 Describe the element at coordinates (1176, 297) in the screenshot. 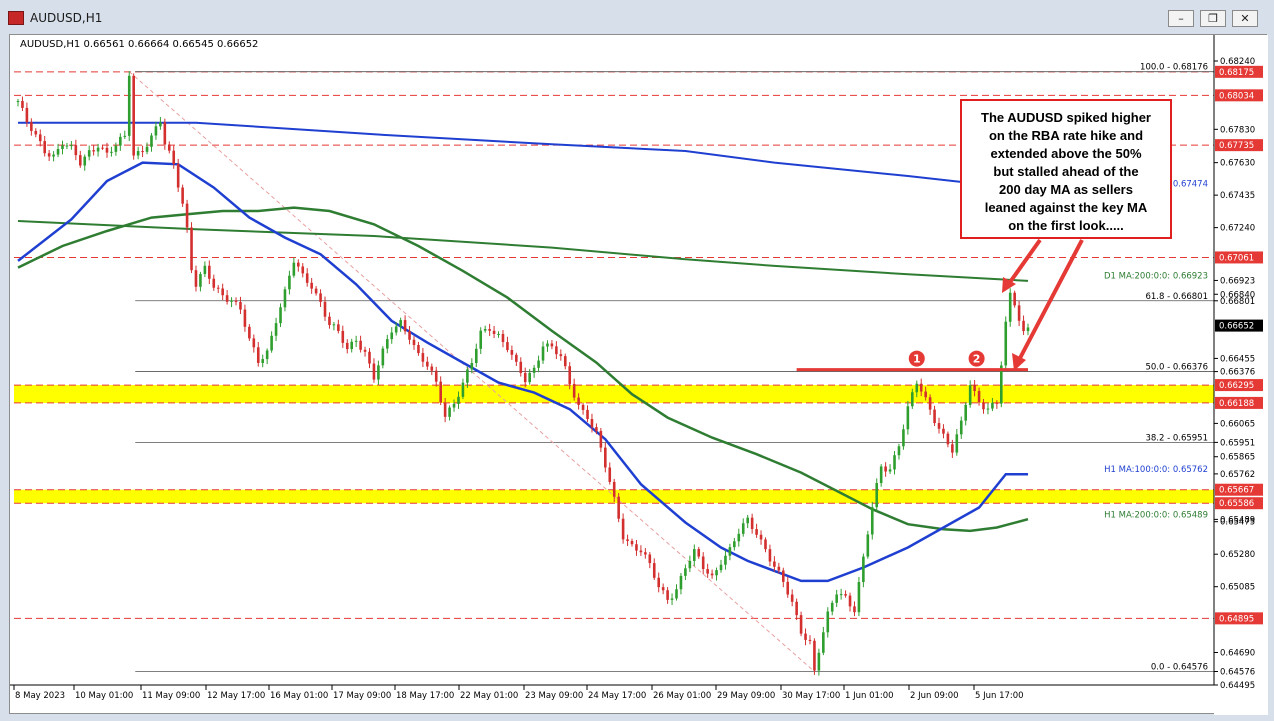

I see `fib-label: 61.8 - 0.66801` at that location.